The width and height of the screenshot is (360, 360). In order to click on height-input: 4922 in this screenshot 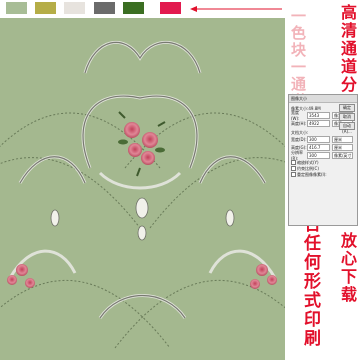, I will do `click(318, 123)`.